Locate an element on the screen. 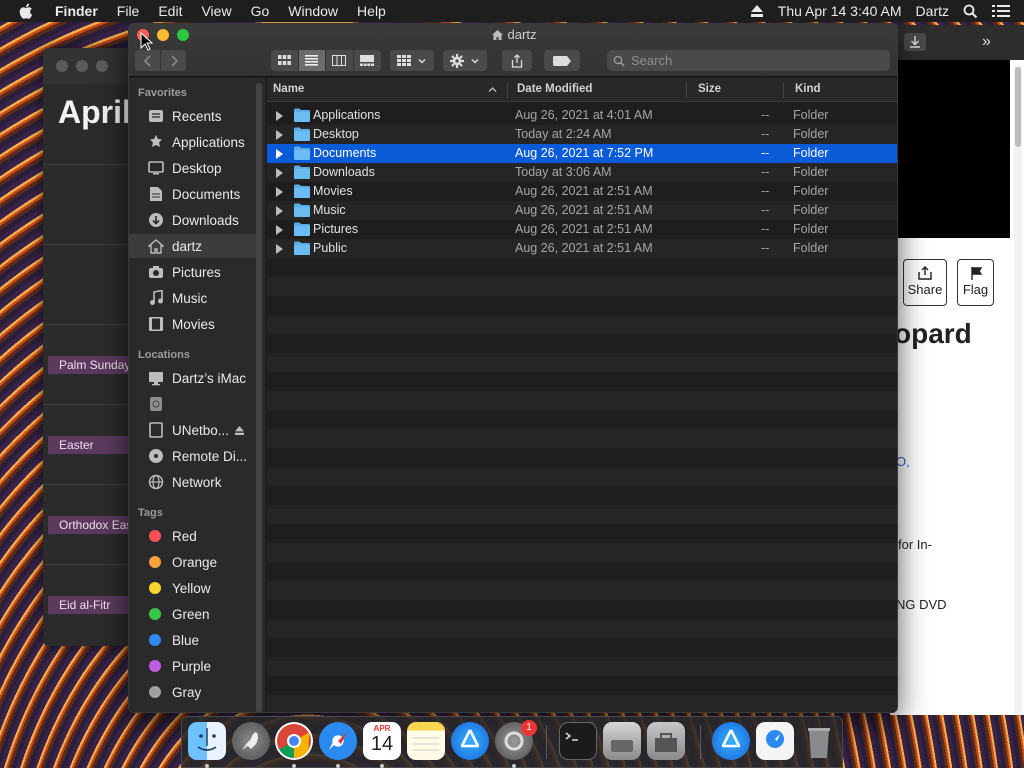 The width and height of the screenshot is (1024, 768). forward-button is located at coordinates (173, 60).